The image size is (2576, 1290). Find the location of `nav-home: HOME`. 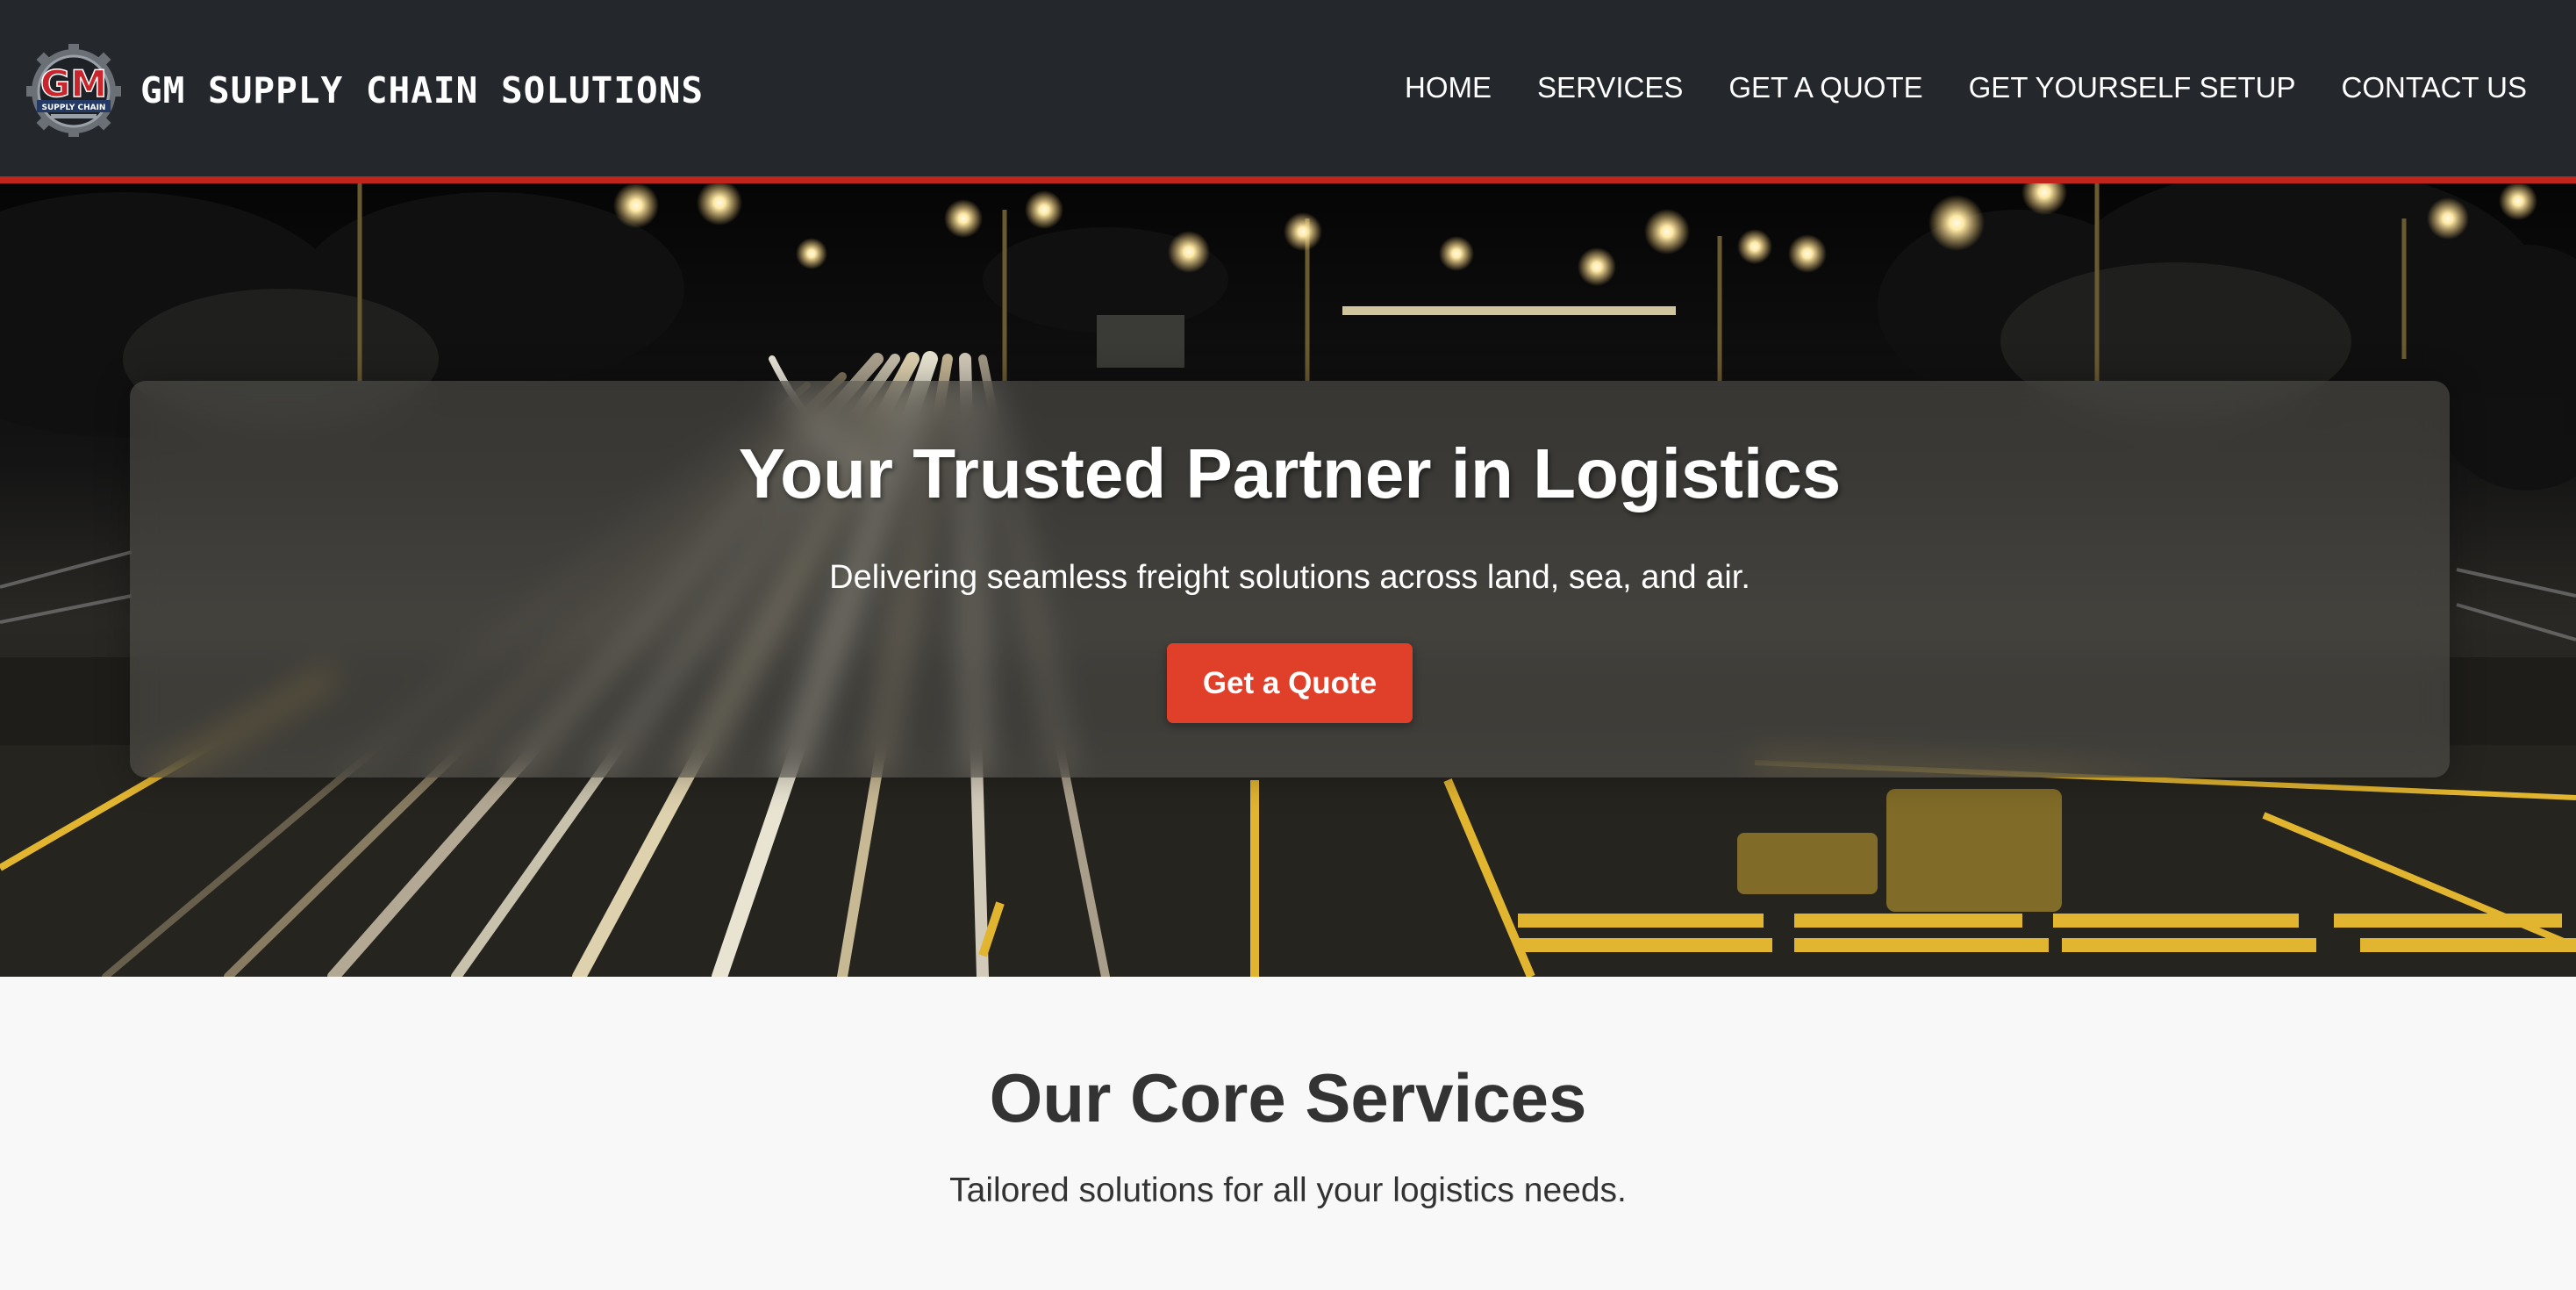

nav-home: HOME is located at coordinates (1448, 87).